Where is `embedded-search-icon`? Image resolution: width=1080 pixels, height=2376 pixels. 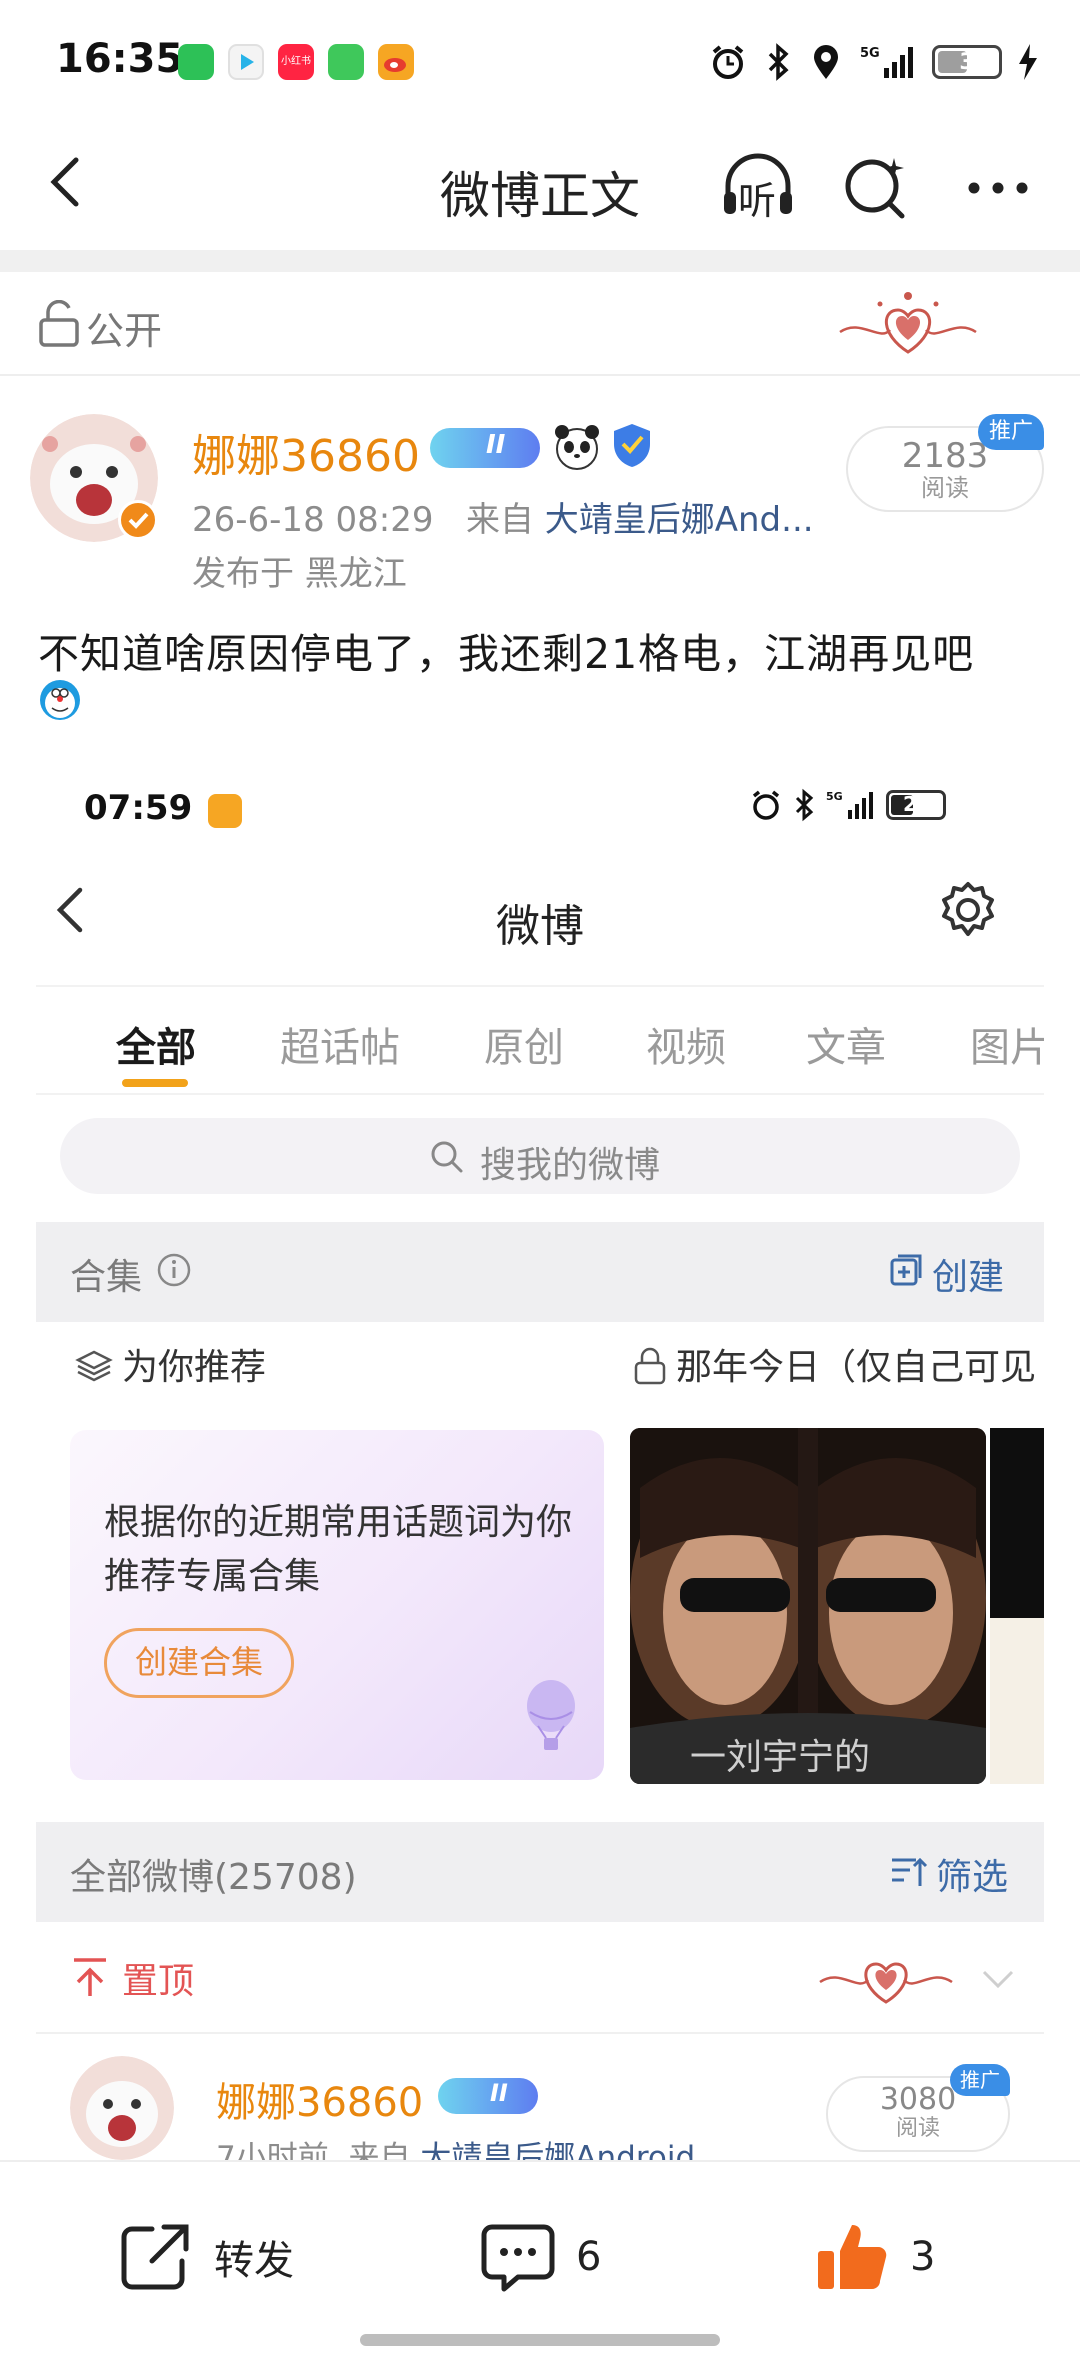
embedded-search-icon is located at coordinates (447, 1157).